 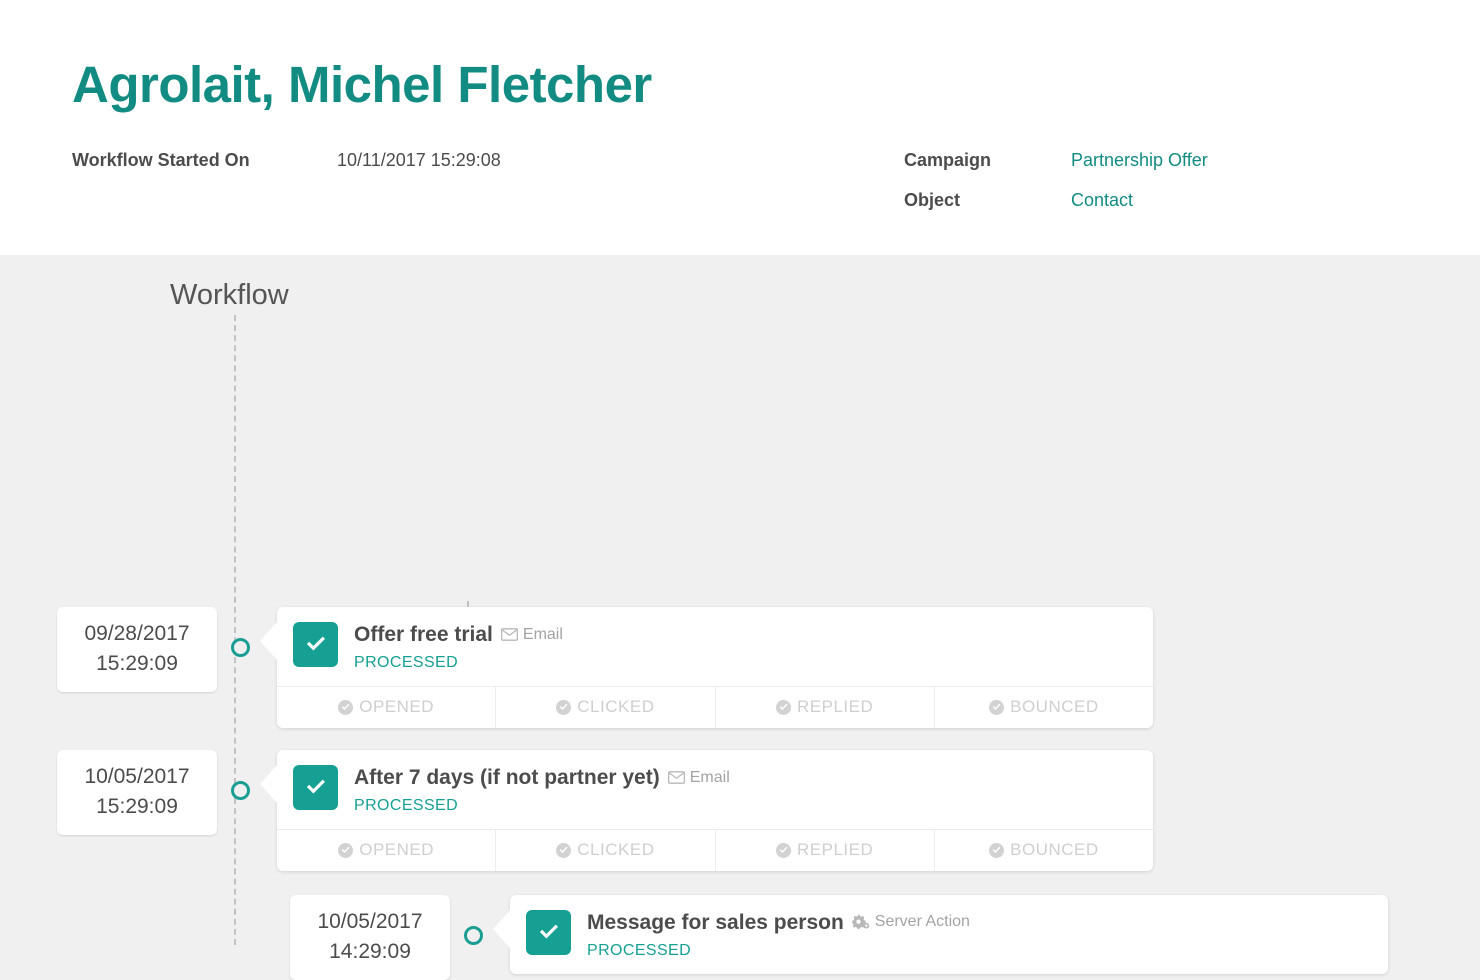 What do you see at coordinates (229, 295) in the screenshot?
I see `workflow-heading: Workflow` at bounding box center [229, 295].